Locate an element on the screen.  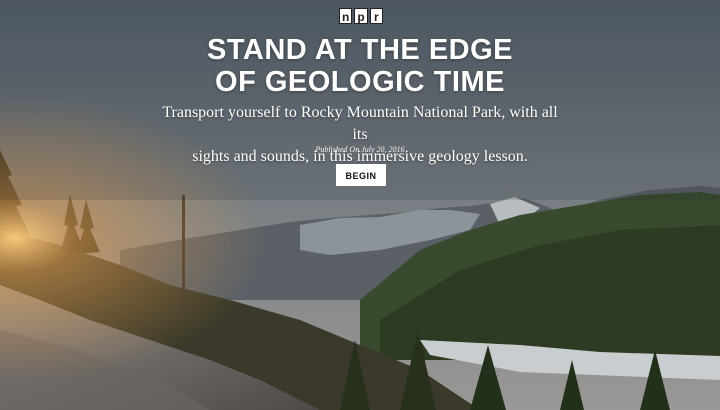
npr-logo-letter-n: n is located at coordinates (346, 16).